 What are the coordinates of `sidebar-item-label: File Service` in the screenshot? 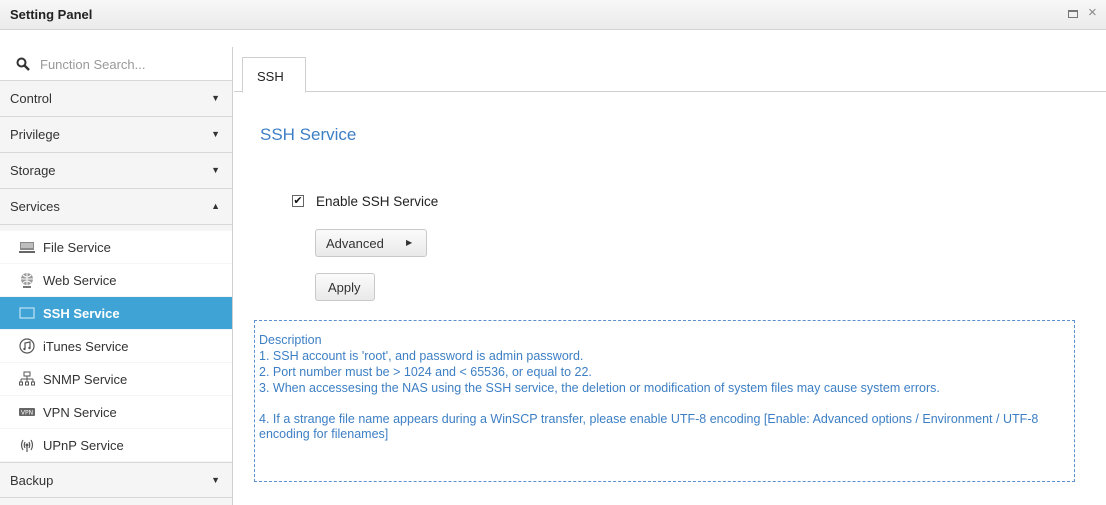 It's located at (77, 247).